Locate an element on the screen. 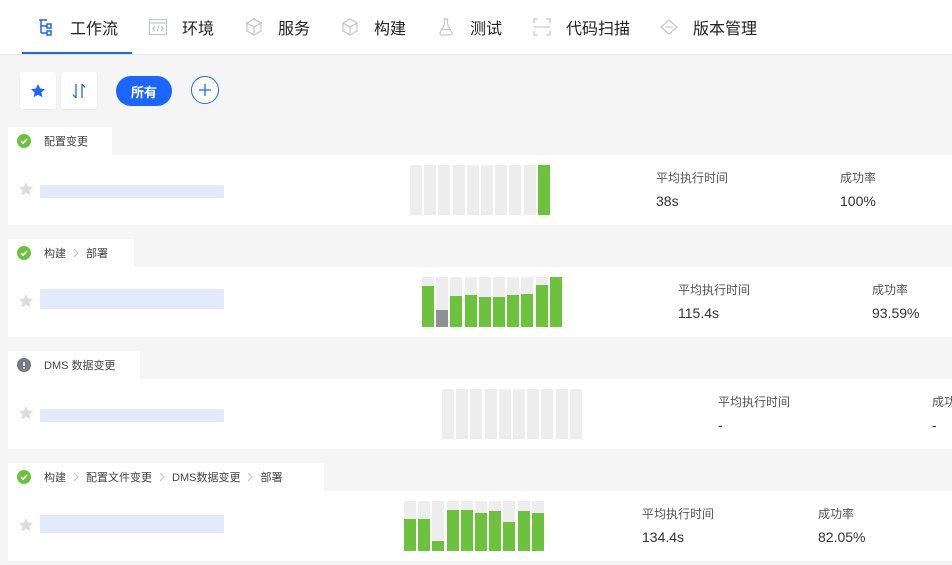 The width and height of the screenshot is (952, 565). version-diamond-icon is located at coordinates (669, 27).